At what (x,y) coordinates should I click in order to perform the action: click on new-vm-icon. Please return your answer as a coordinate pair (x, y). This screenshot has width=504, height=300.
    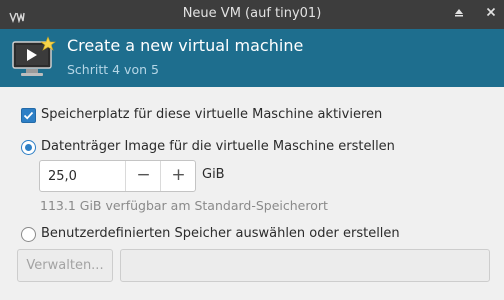
    Looking at the image, I should click on (34, 57).